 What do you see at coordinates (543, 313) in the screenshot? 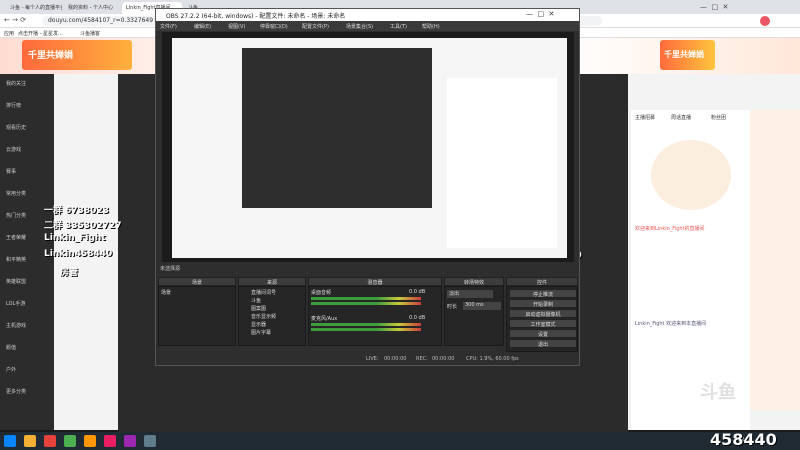
I see `virtual-camera-button: 启动虚拟摄像机` at bounding box center [543, 313].